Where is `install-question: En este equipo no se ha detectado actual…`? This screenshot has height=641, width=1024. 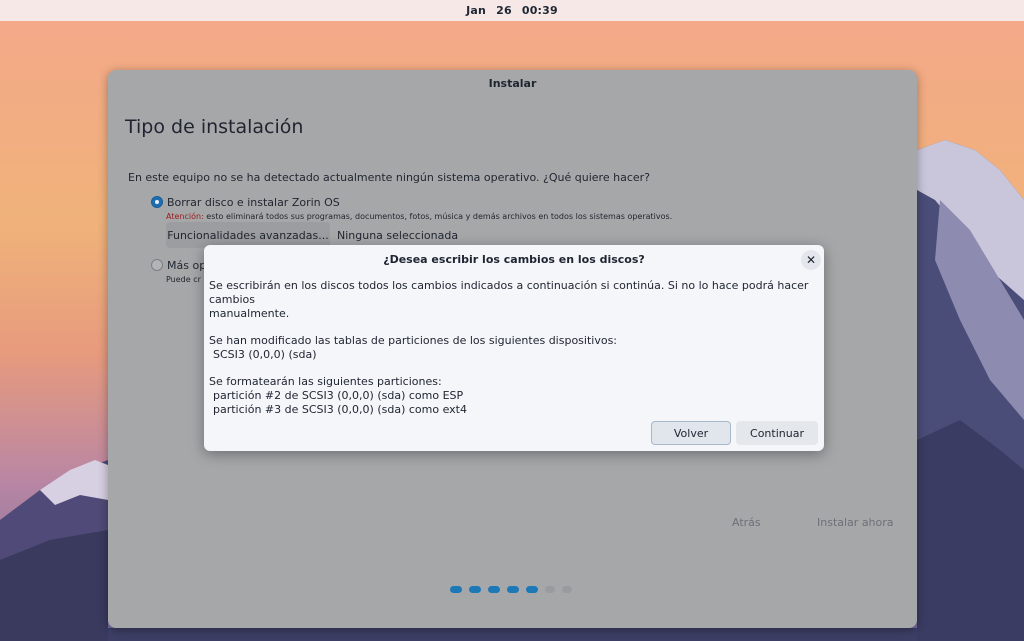 install-question: En este equipo no se ha detectado actual… is located at coordinates (389, 177).